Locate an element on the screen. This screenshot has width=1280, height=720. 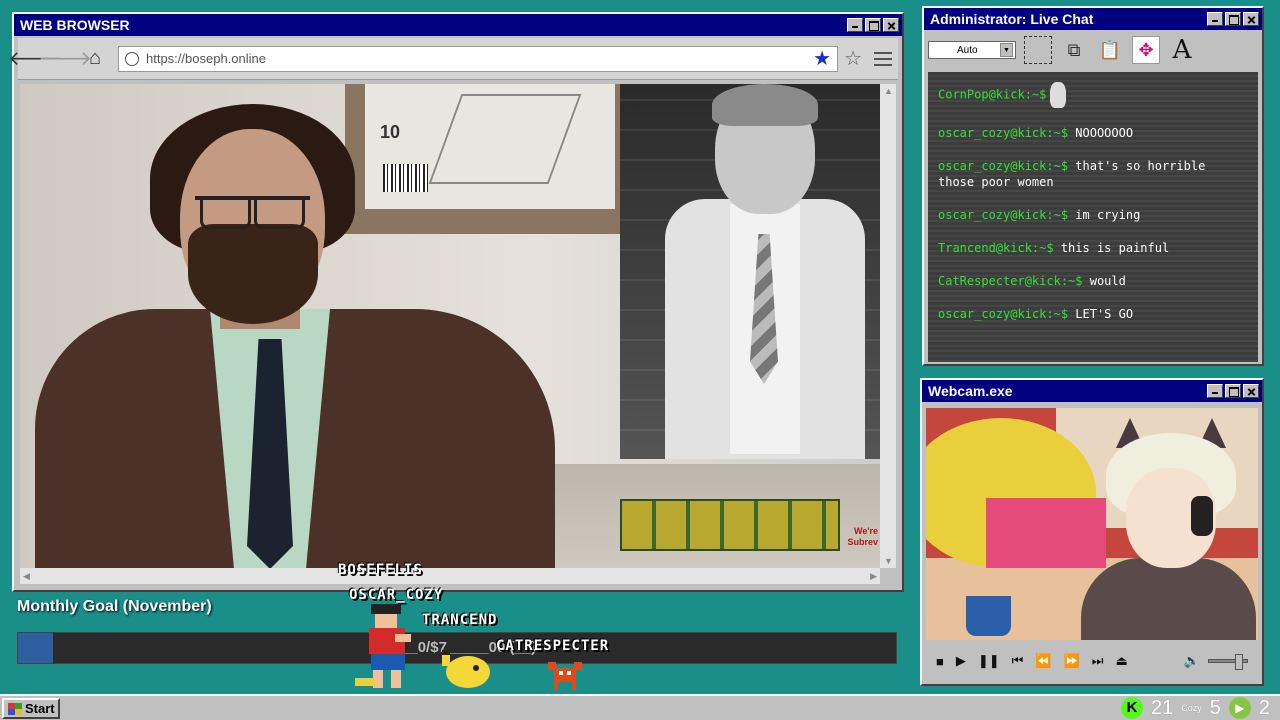
chat-text: im crying is located at coordinates (1108, 215).